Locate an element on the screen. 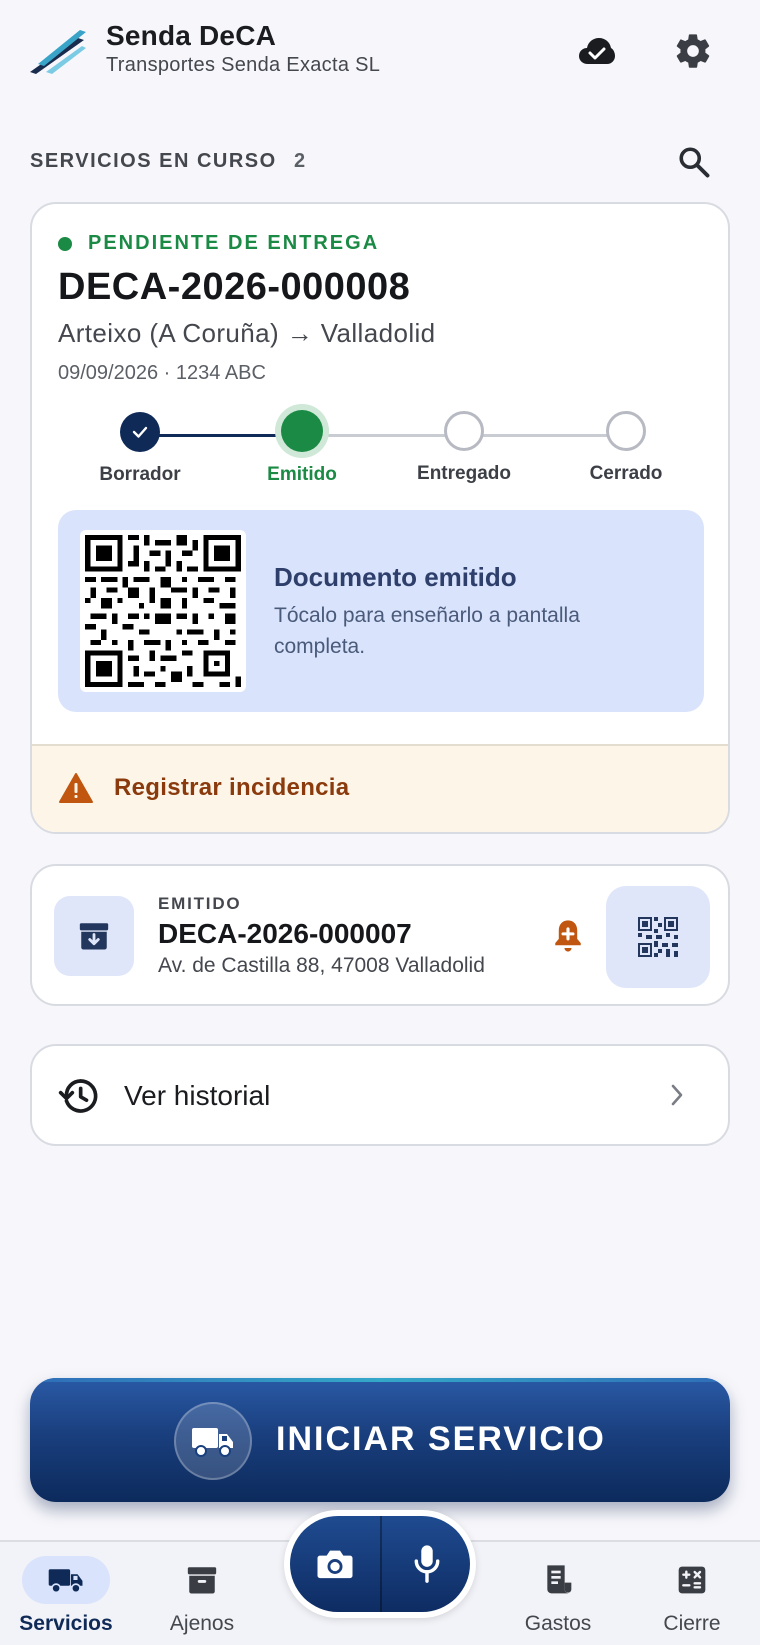  service-status: EMITIDO is located at coordinates (200, 903).